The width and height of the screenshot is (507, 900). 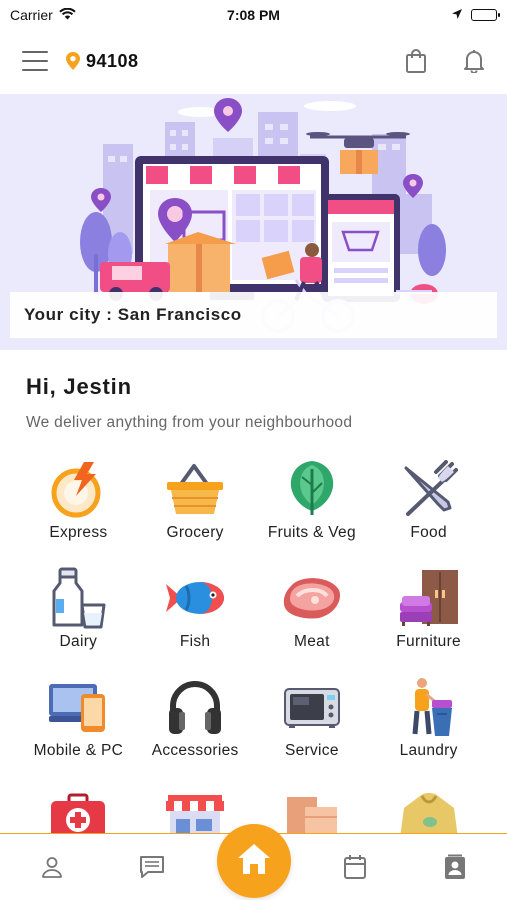 What do you see at coordinates (152, 867) in the screenshot?
I see `messages-nav-icon` at bounding box center [152, 867].